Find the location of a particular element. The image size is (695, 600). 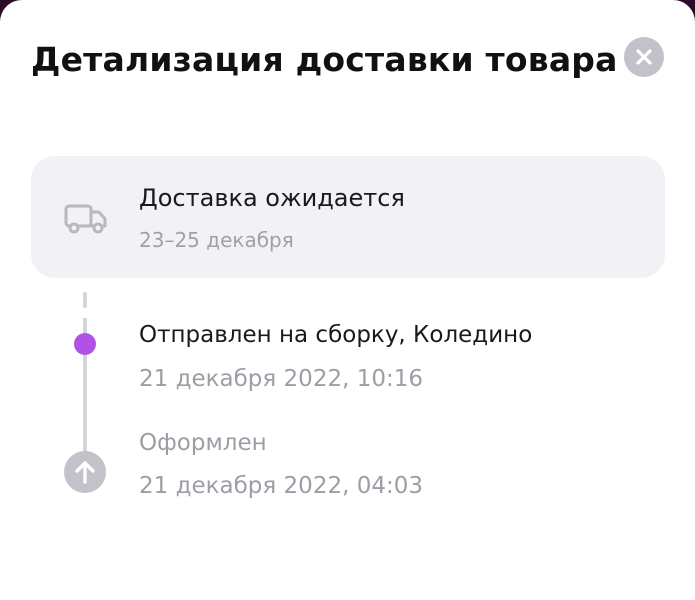

arrow-up-icon is located at coordinates (85, 472).